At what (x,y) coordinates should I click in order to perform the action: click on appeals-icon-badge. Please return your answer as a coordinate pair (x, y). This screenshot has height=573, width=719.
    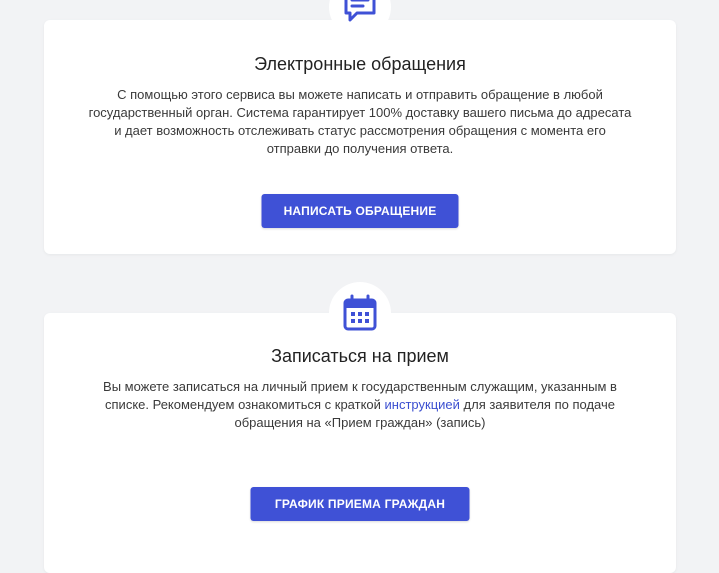
    Looking at the image, I should click on (360, 19).